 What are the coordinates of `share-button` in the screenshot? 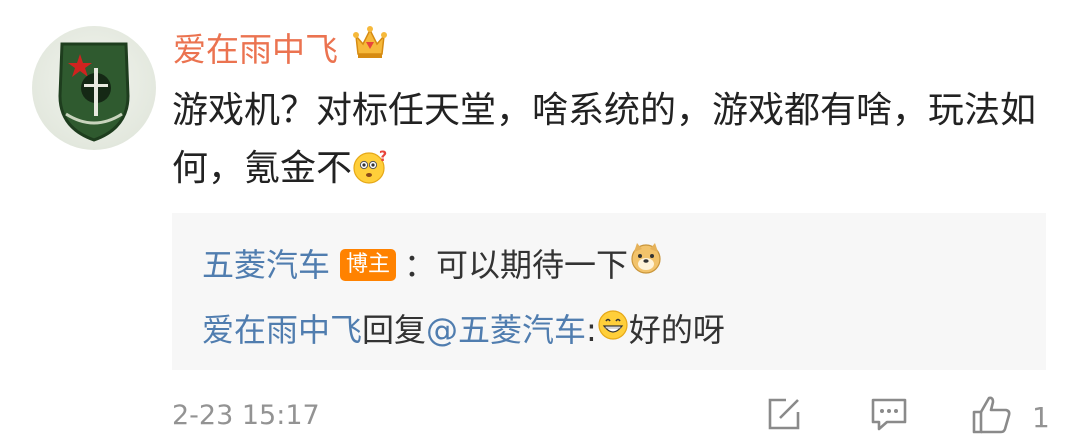 It's located at (784, 416).